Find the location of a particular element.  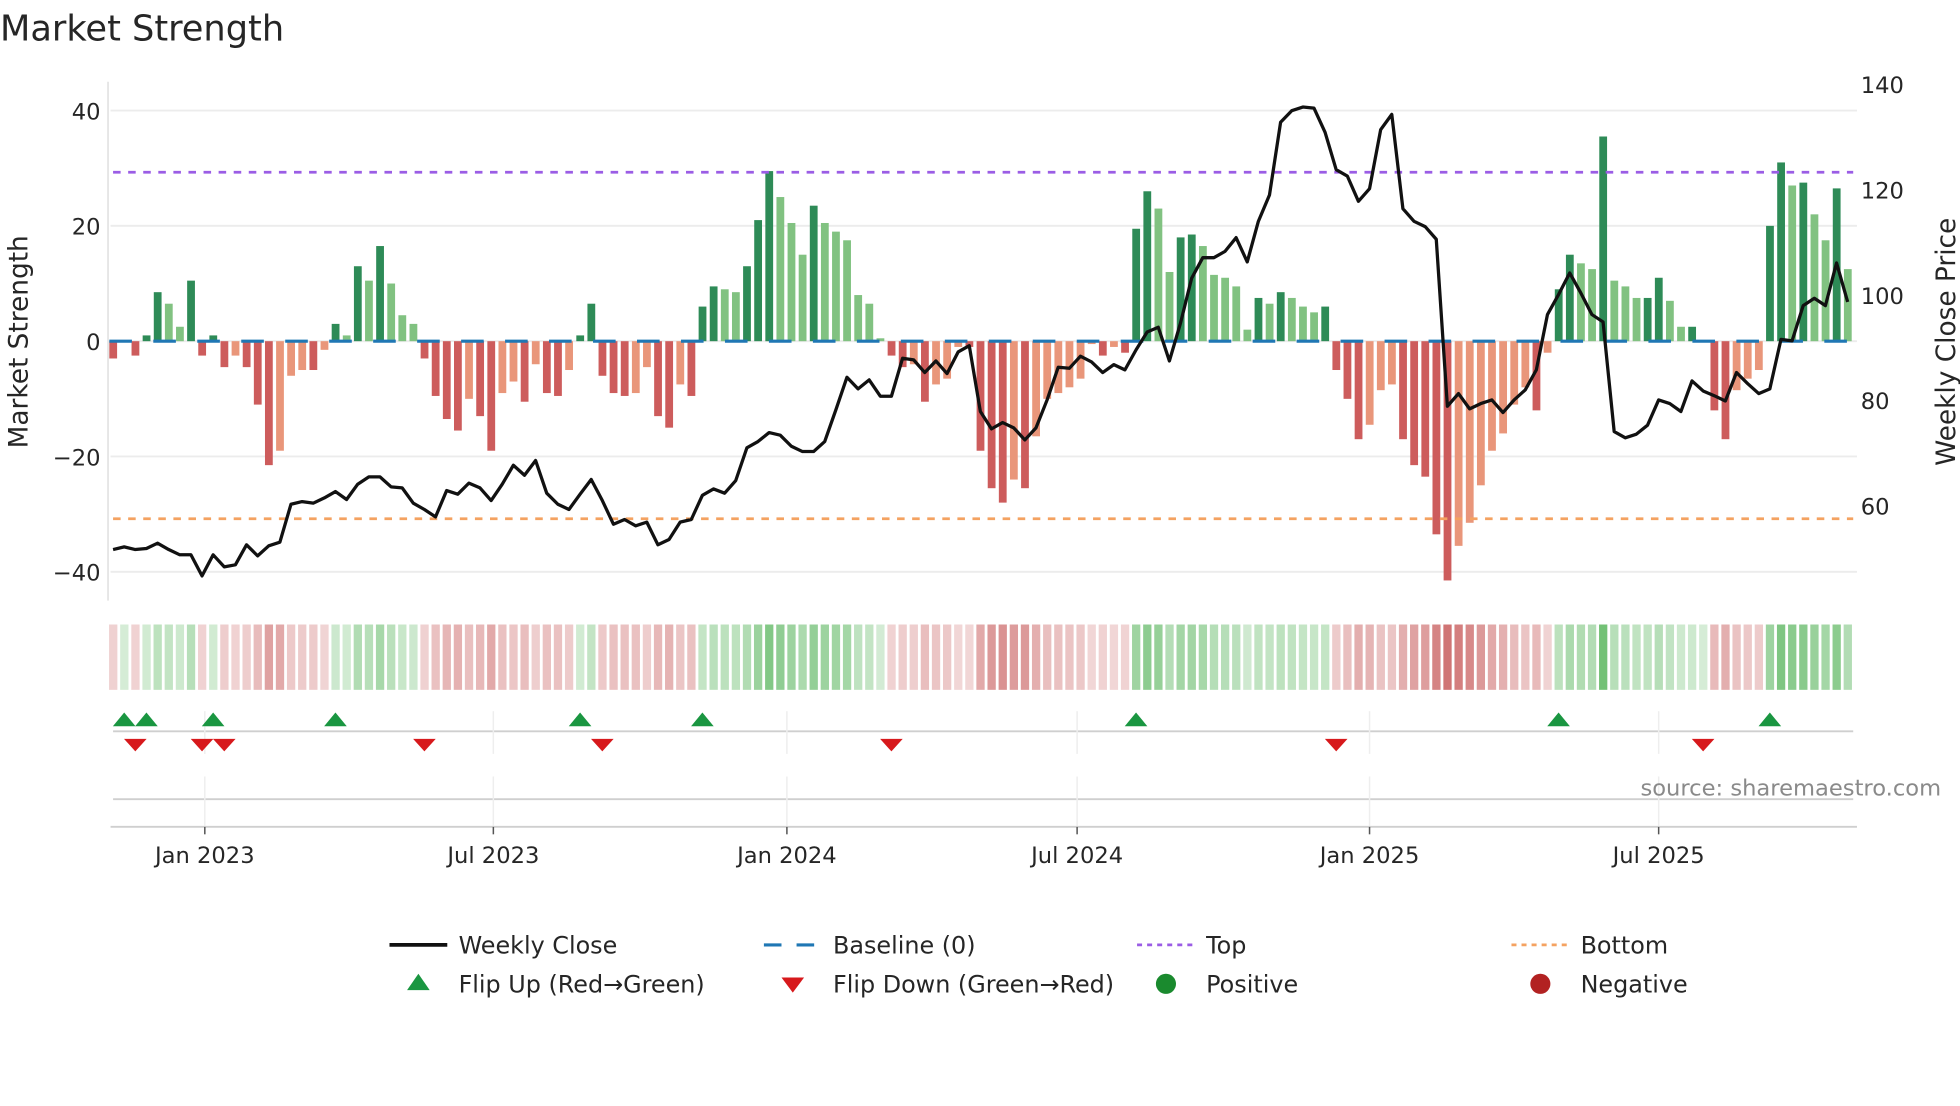

x-tick-label: Jul 2024 is located at coordinates (1076, 856).